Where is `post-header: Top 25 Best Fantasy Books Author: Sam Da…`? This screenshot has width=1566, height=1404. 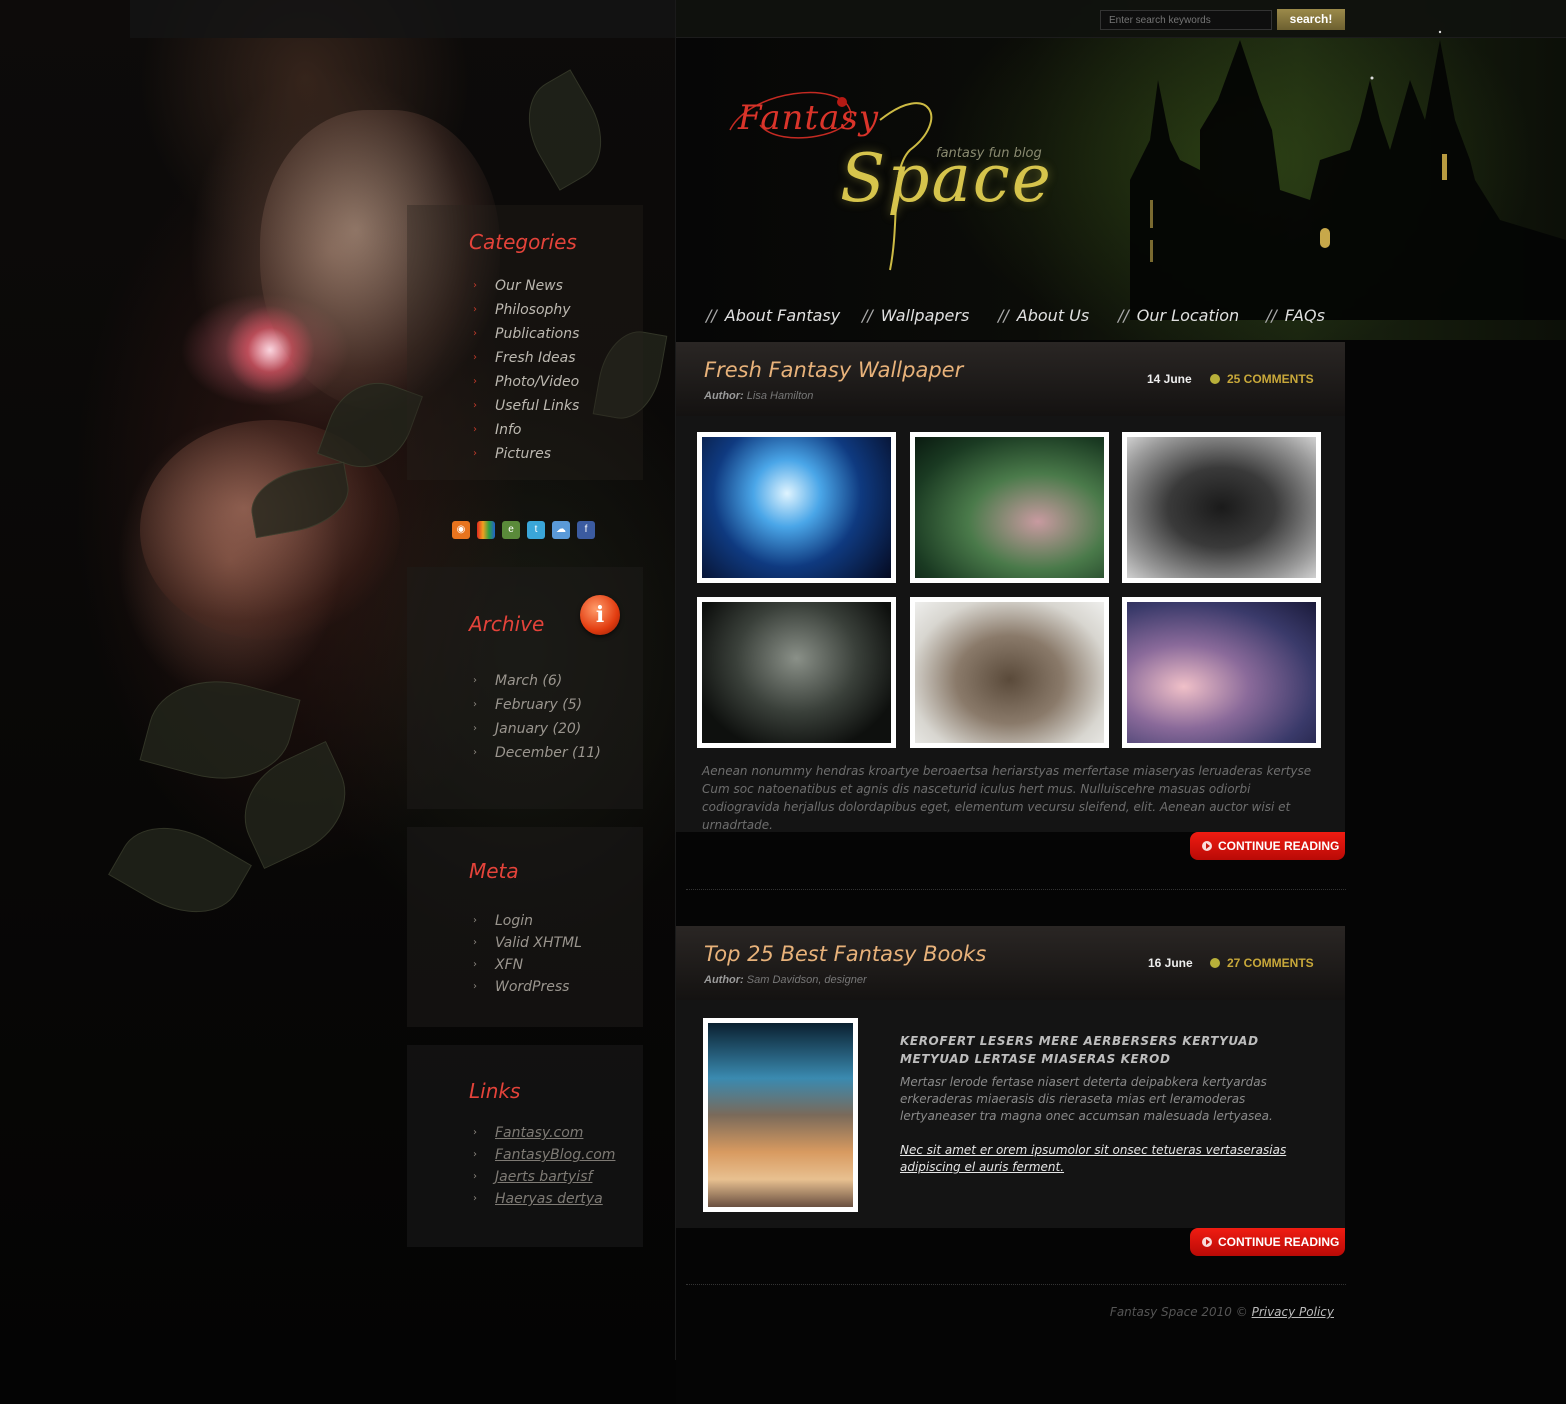 post-header: Top 25 Best Fantasy Books Author: Sam Da… is located at coordinates (1010, 963).